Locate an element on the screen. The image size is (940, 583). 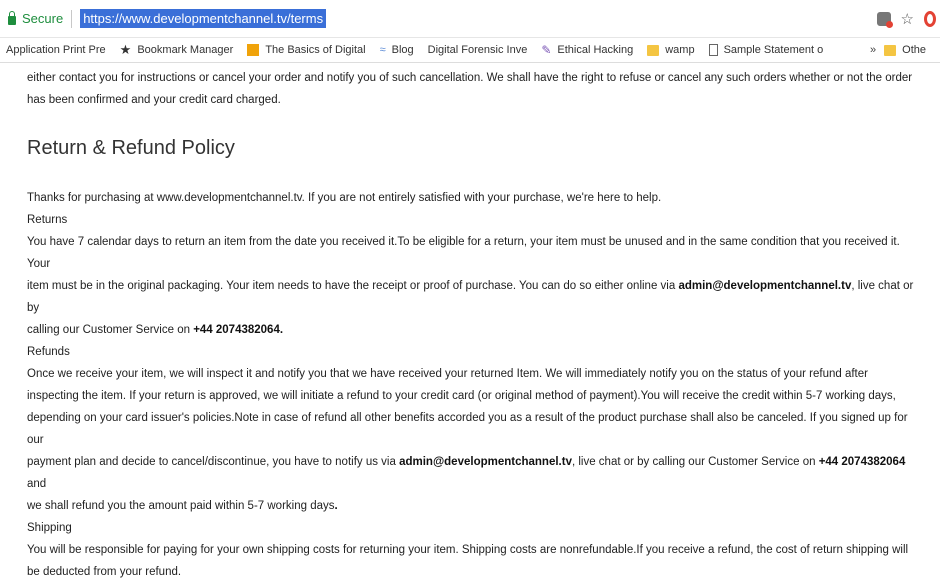
bookmark-label: The Basics of Digital is located at coordinates (315, 50).